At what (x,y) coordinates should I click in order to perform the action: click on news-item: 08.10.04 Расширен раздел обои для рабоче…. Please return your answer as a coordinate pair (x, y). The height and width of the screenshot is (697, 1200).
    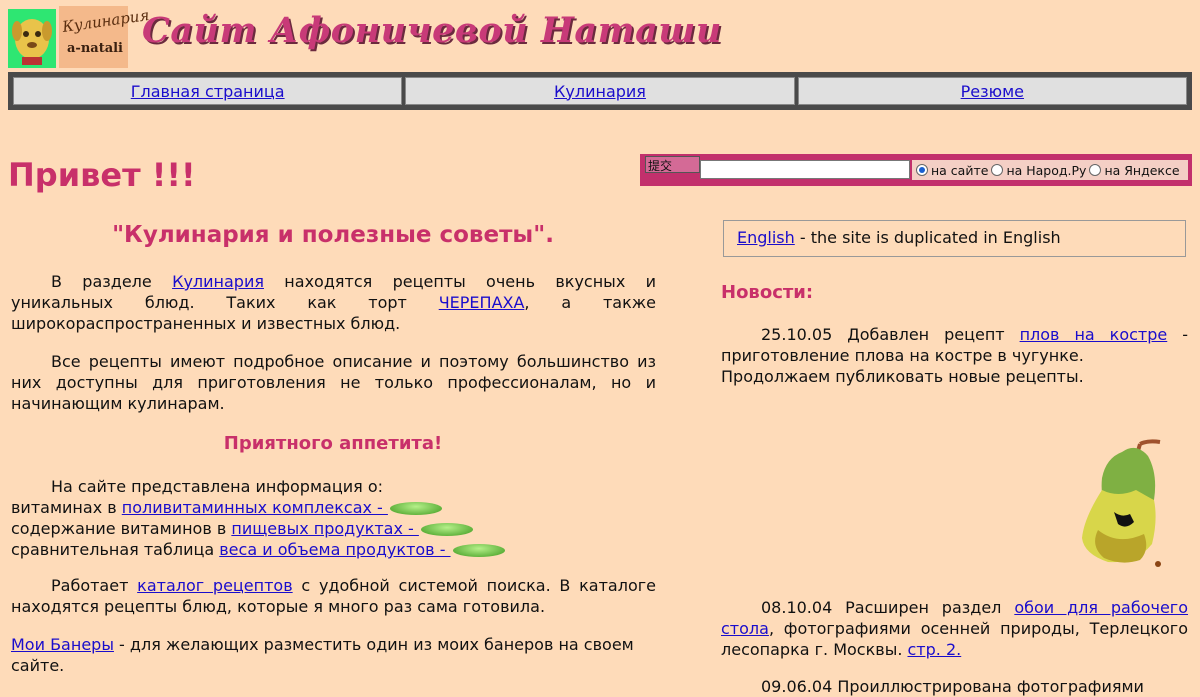
    Looking at the image, I should click on (954, 628).